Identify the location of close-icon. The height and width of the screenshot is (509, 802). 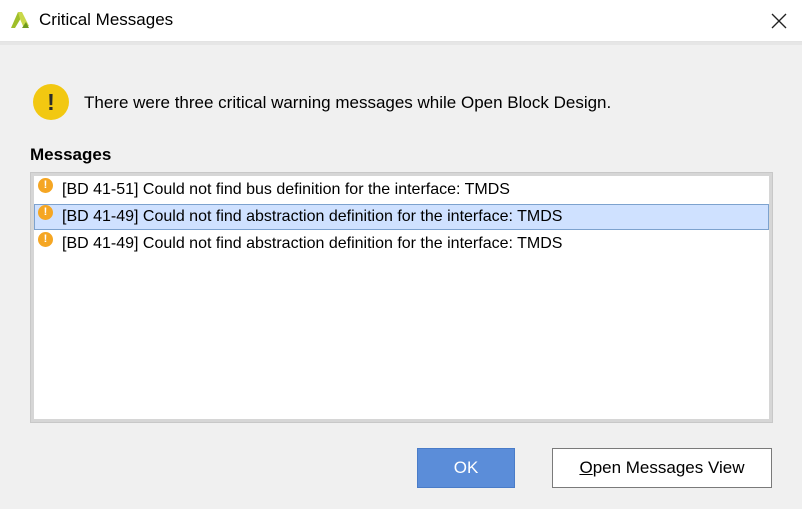
(779, 21).